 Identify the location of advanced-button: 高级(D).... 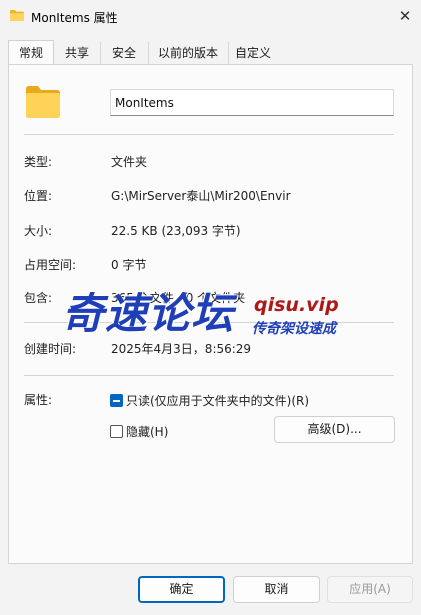
(334, 429).